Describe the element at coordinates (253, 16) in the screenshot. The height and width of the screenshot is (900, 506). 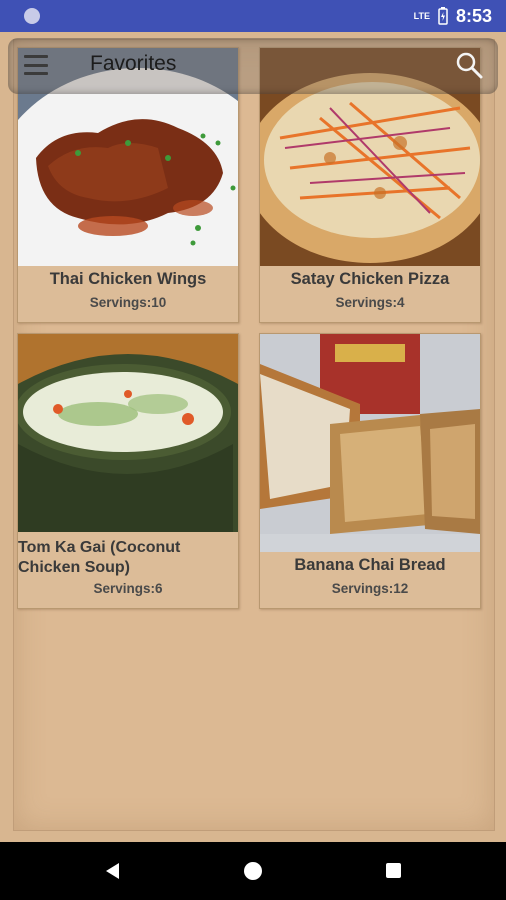
I see `status-bar: LTE 8:53` at that location.